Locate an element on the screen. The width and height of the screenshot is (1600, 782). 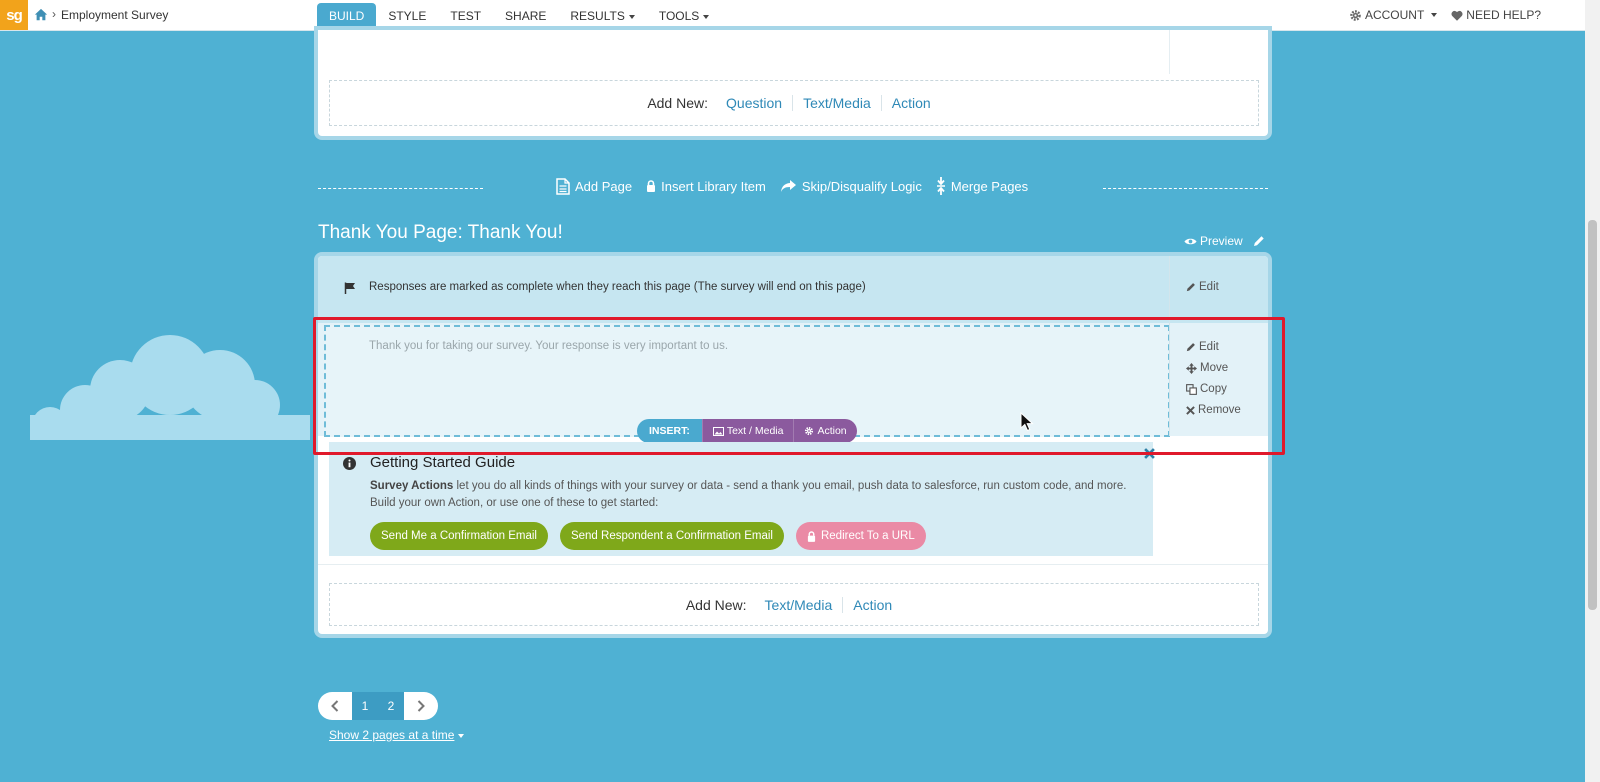
cloud-decoration is located at coordinates (170, 387).